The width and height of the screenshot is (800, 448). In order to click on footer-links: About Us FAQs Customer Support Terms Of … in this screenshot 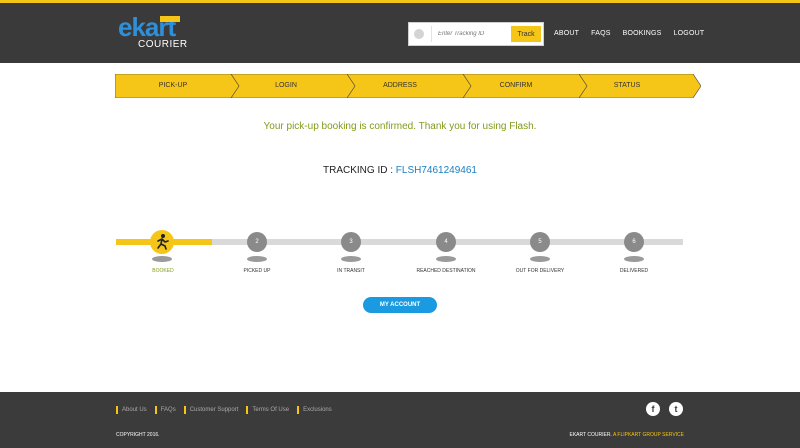, I will do `click(228, 410)`.